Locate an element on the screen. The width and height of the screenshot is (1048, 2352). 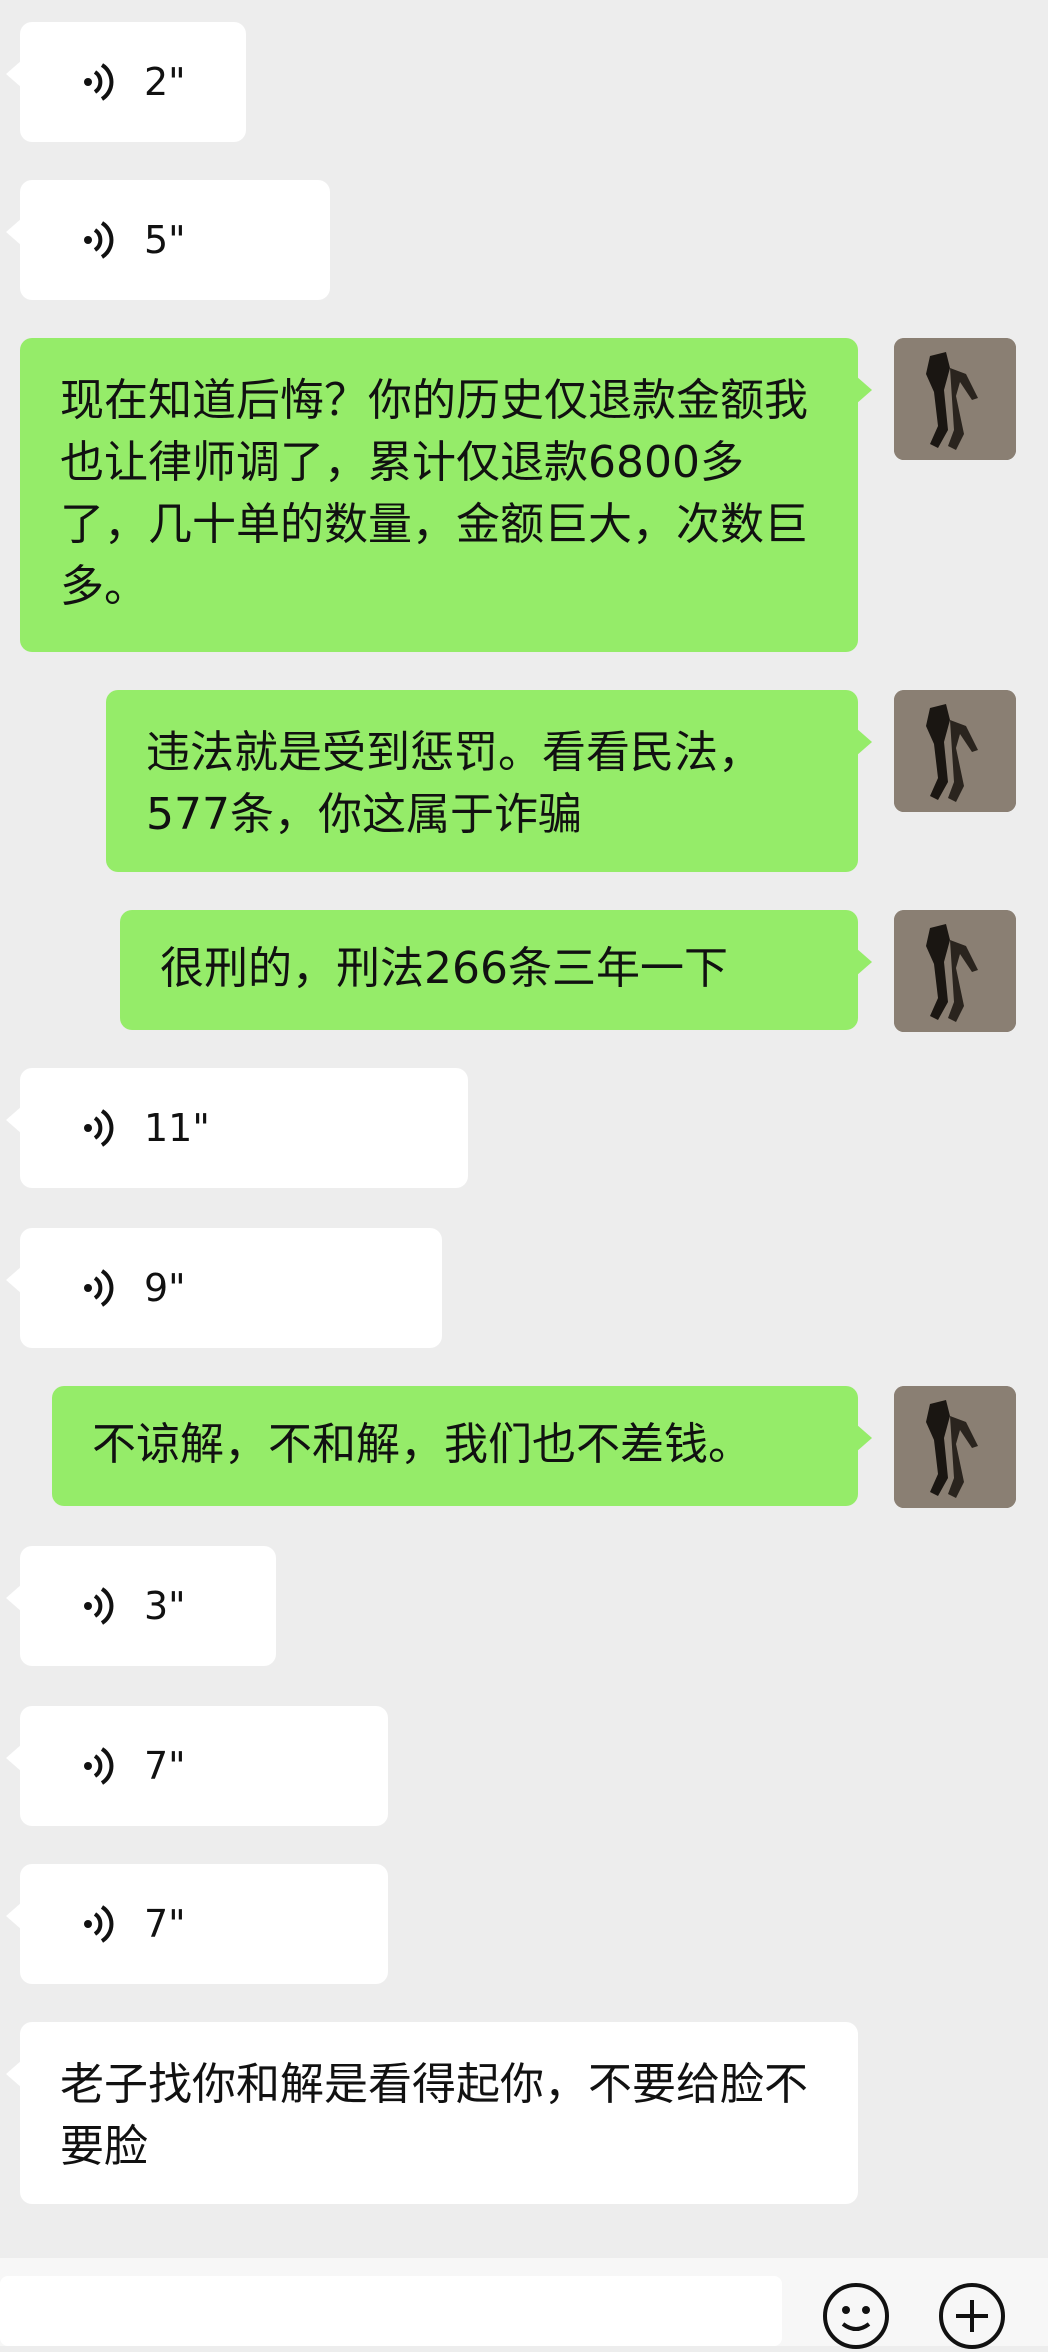
voice-message: 9" is located at coordinates (224, 1288).